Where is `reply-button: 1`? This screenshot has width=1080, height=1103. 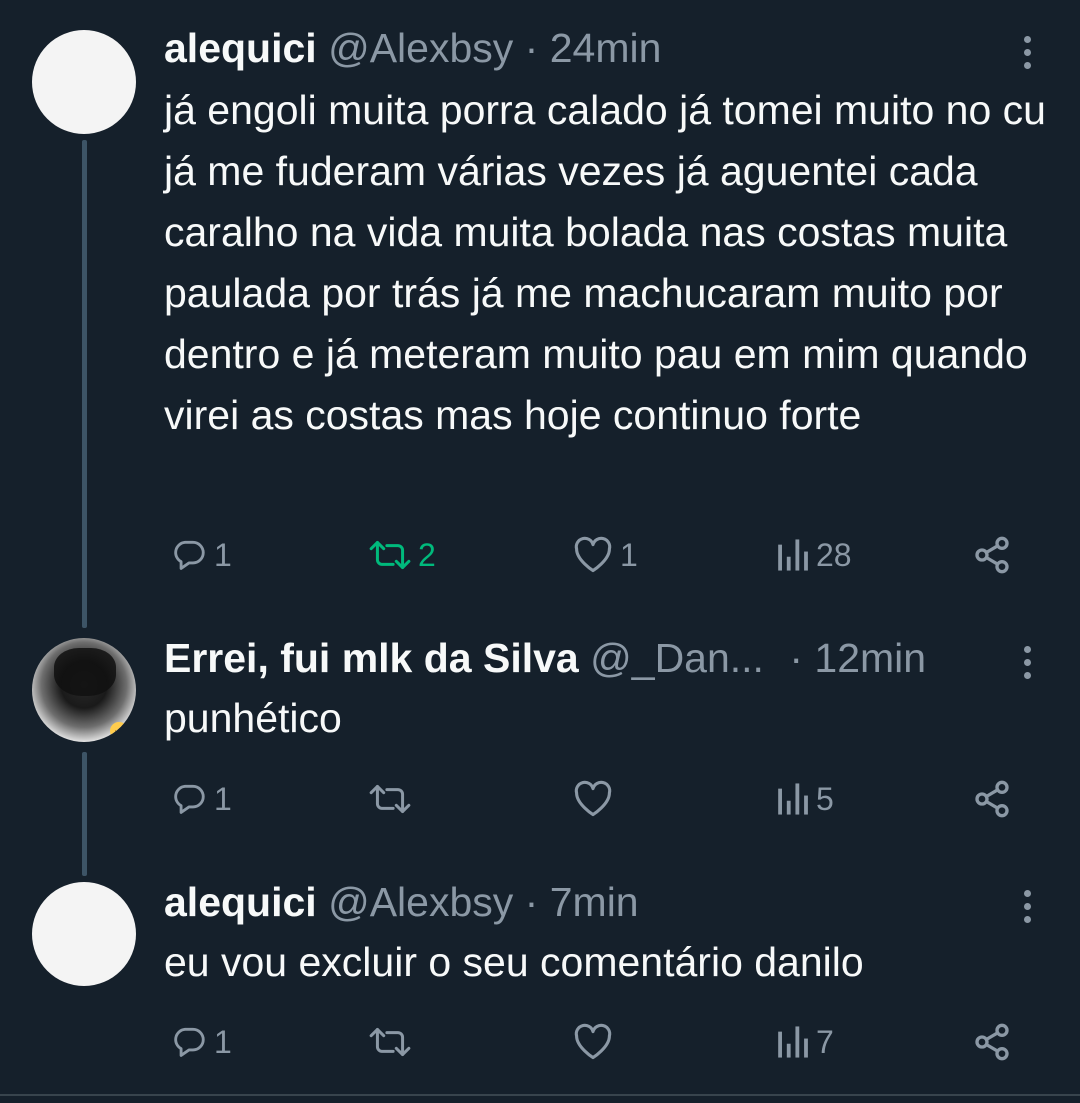
reply-button: 1 is located at coordinates (201, 1042).